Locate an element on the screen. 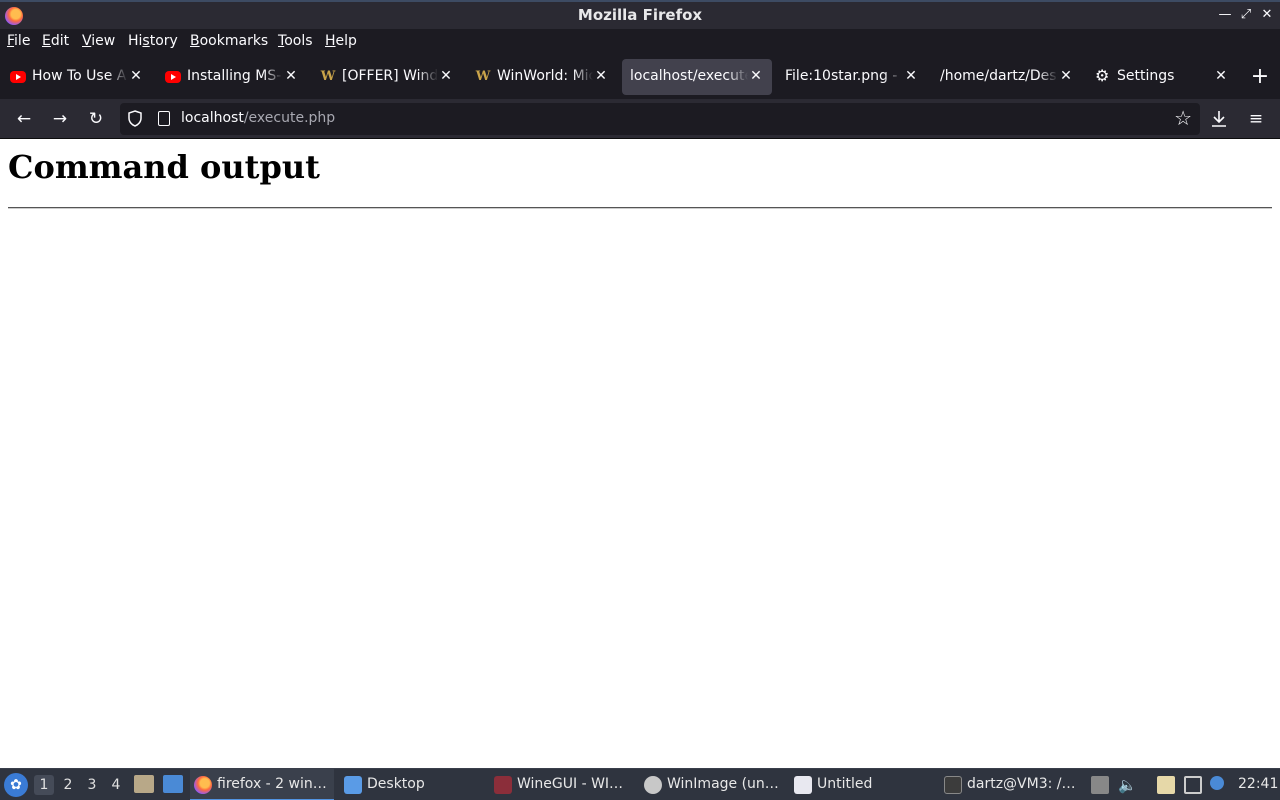  reload-button: ↻ is located at coordinates (96, 119).